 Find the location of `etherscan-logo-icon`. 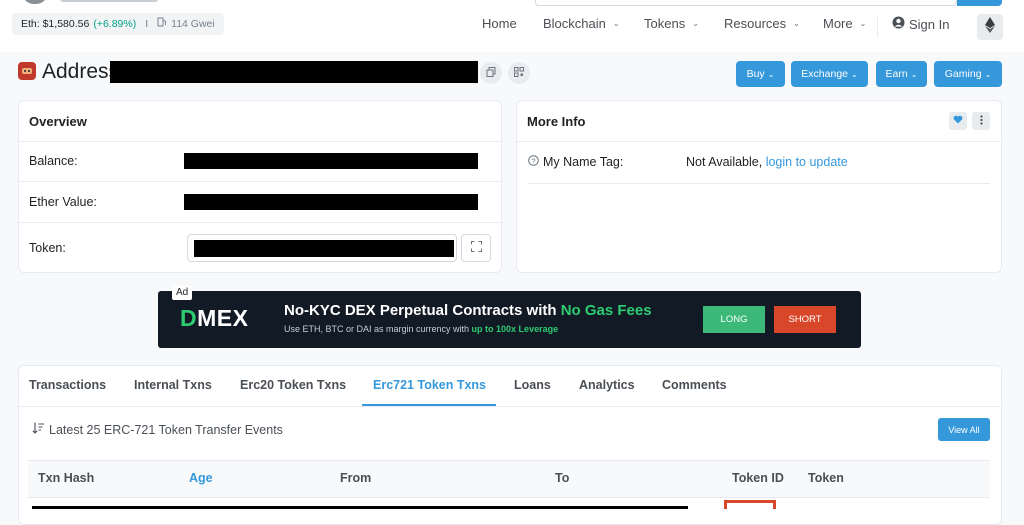

etherscan-logo-icon is located at coordinates (35, 2).